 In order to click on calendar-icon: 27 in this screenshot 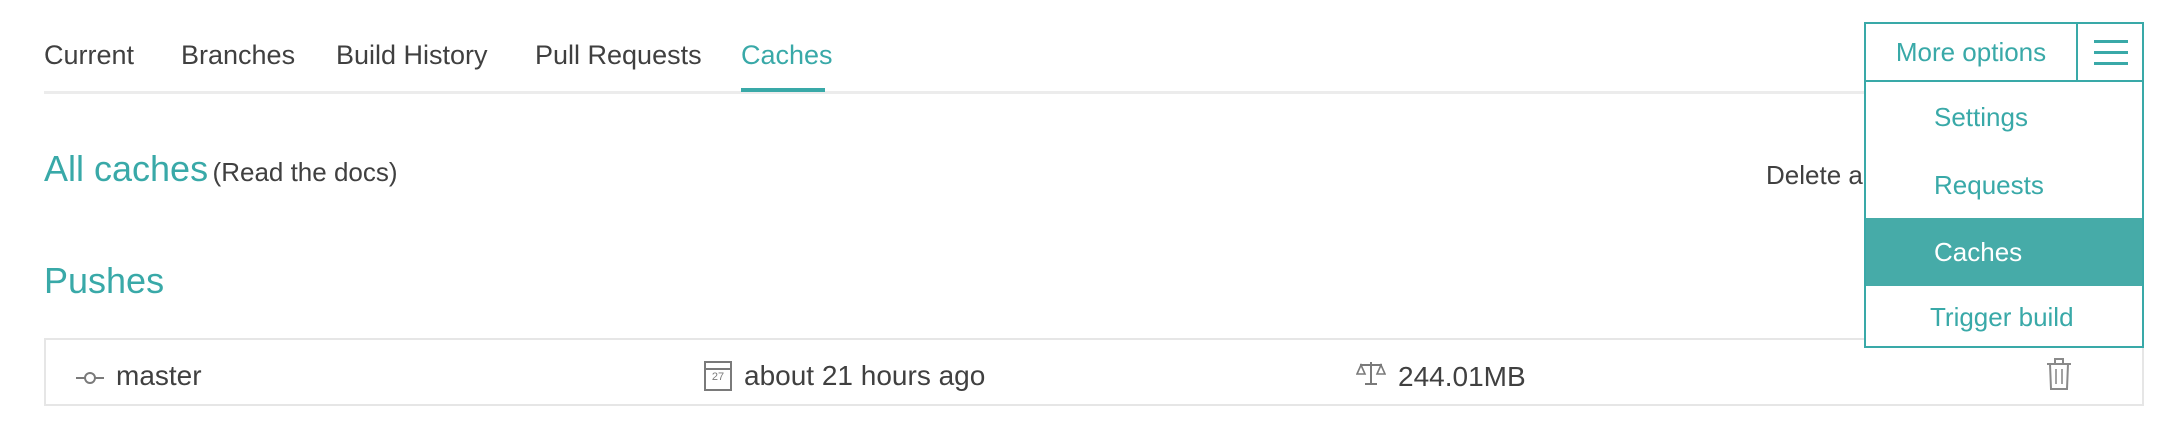, I will do `click(718, 376)`.